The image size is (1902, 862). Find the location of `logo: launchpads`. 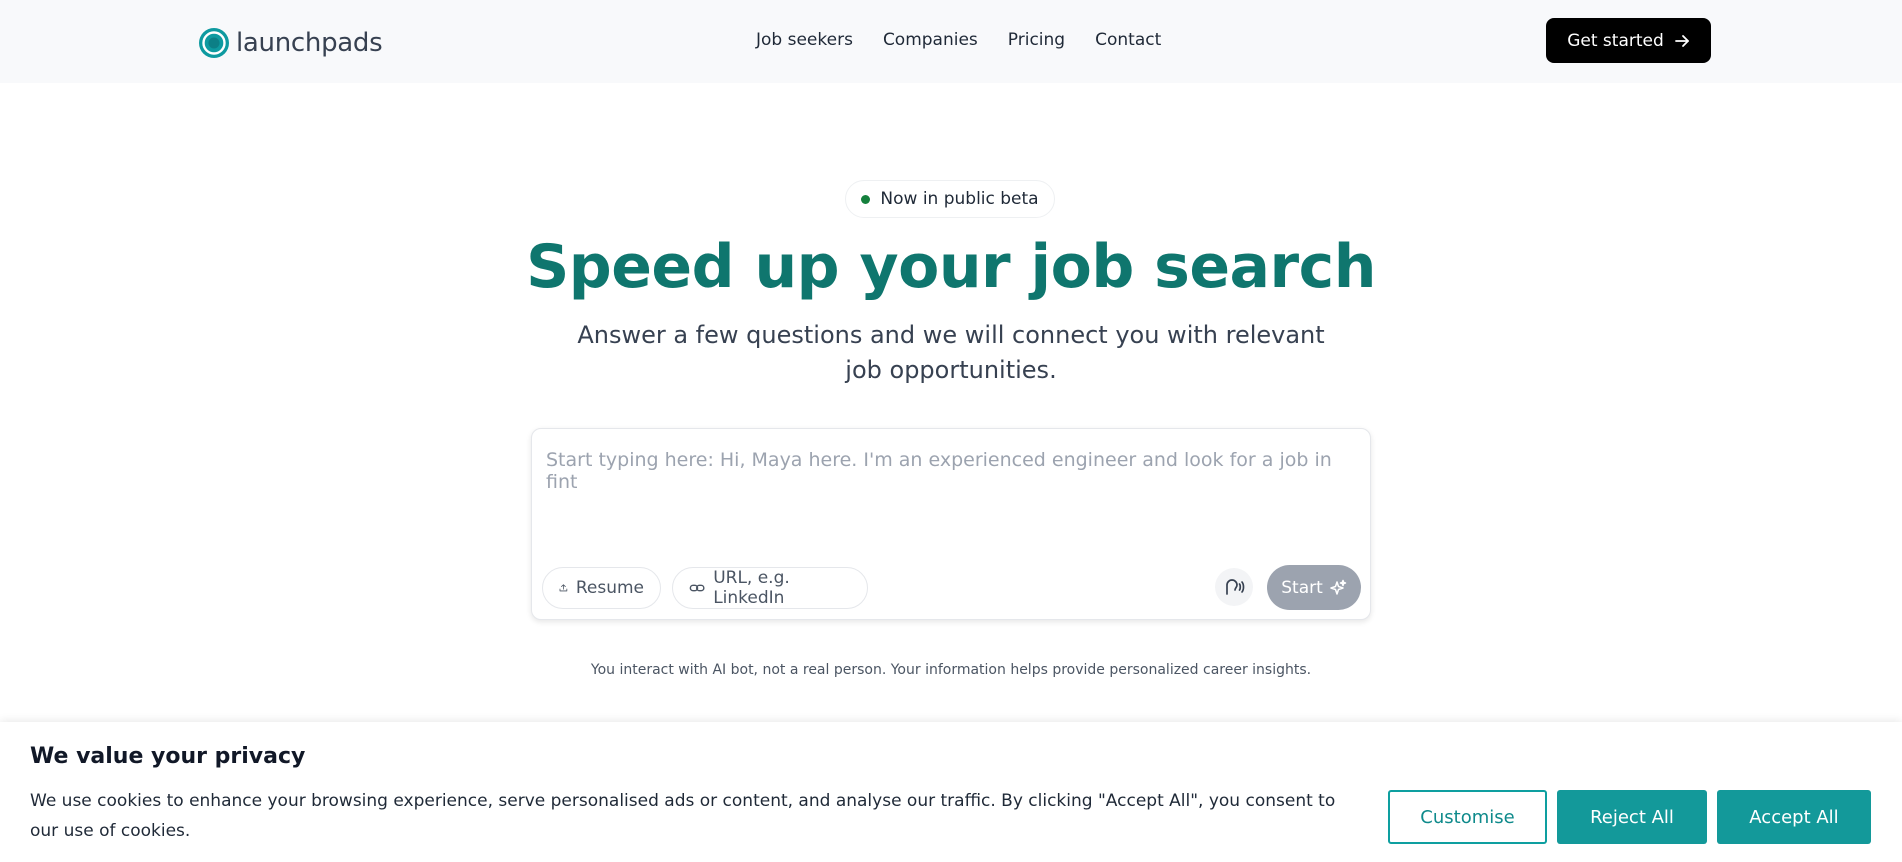

logo: launchpads is located at coordinates (290, 43).